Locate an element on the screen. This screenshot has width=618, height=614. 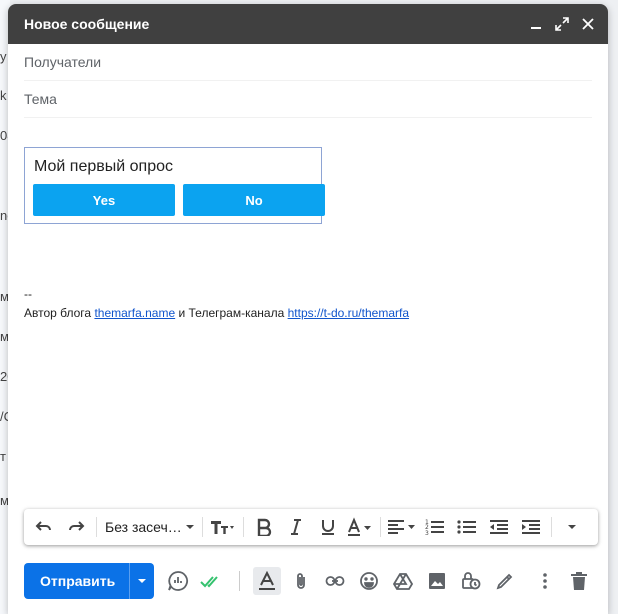
channel-link: https://t-do.ru/themarfa is located at coordinates (348, 313).